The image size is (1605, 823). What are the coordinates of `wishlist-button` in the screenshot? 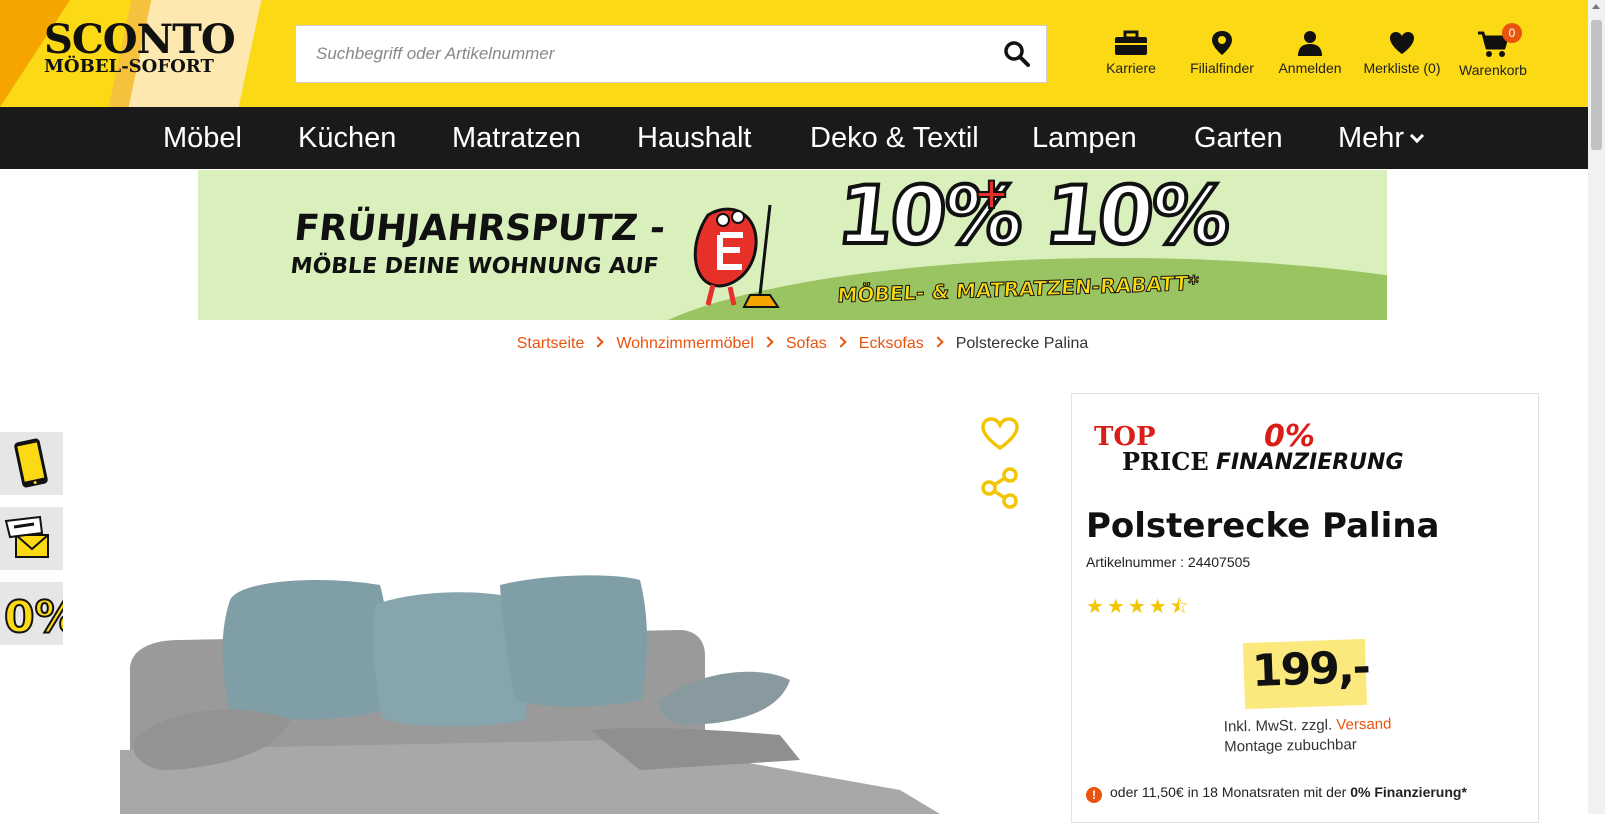 It's located at (1000, 436).